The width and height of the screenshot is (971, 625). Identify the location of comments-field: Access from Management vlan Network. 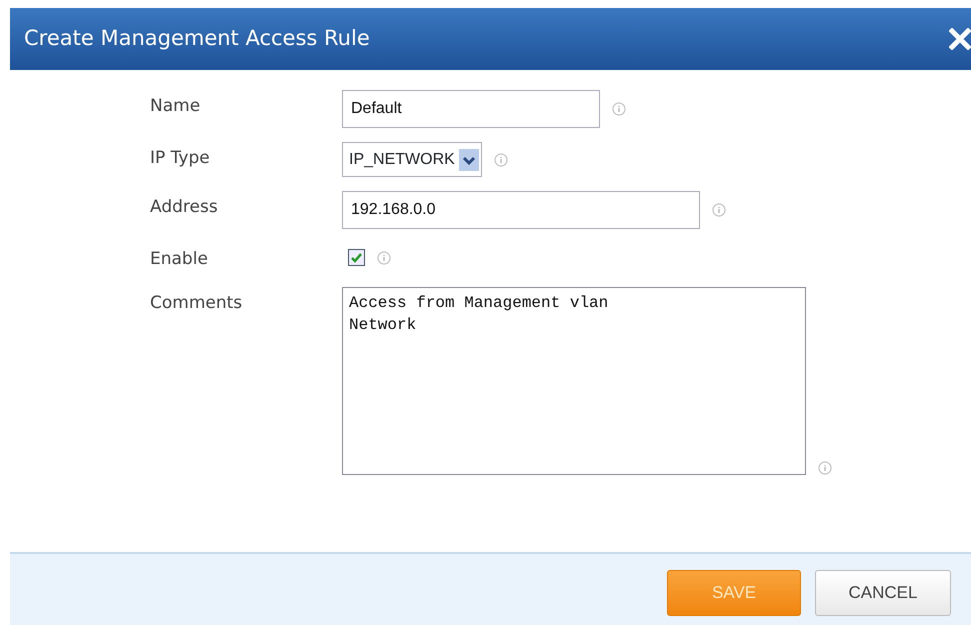
(574, 380).